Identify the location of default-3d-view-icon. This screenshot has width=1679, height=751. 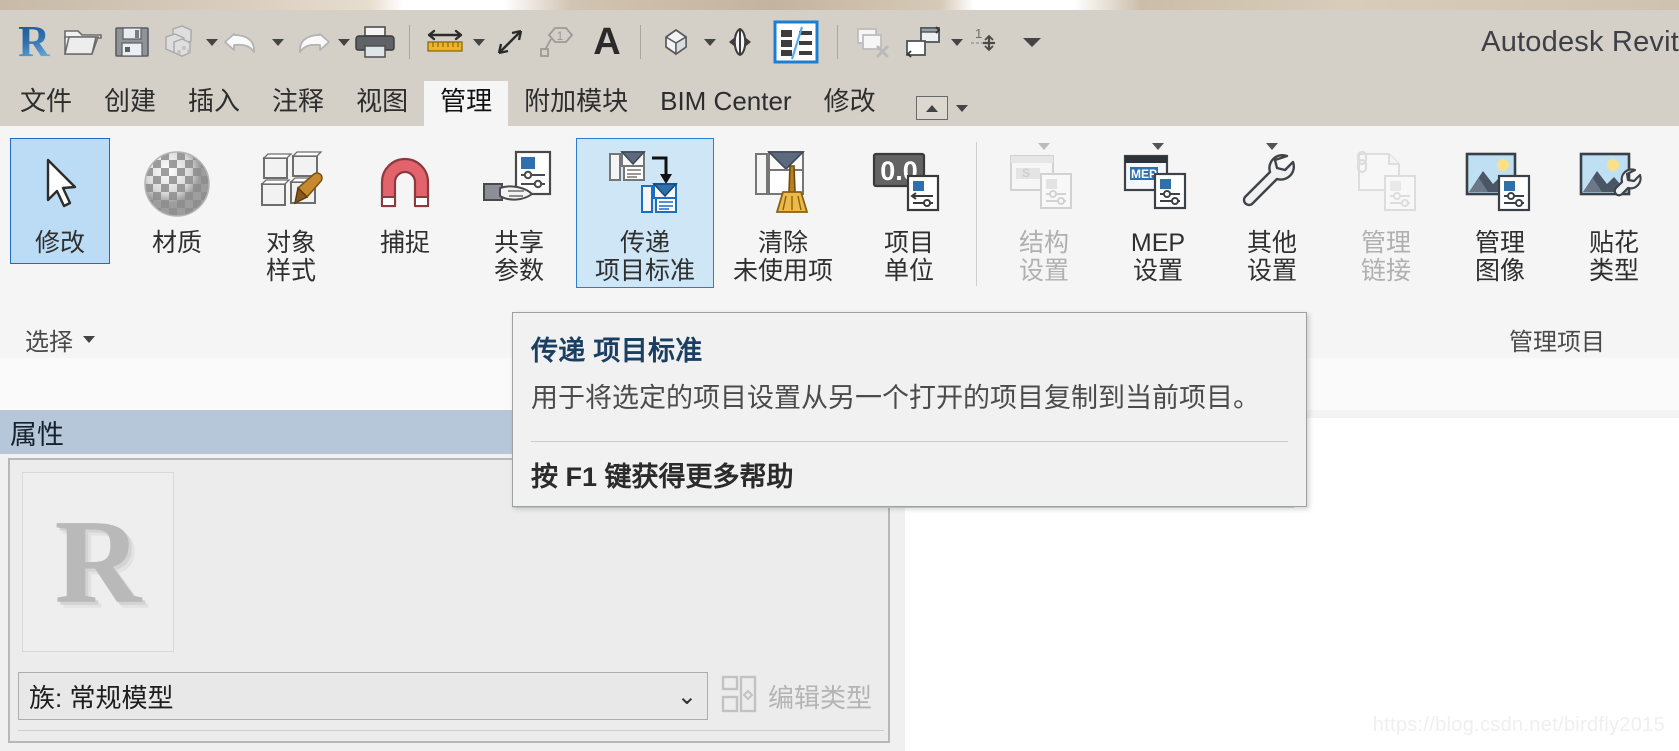
(676, 42).